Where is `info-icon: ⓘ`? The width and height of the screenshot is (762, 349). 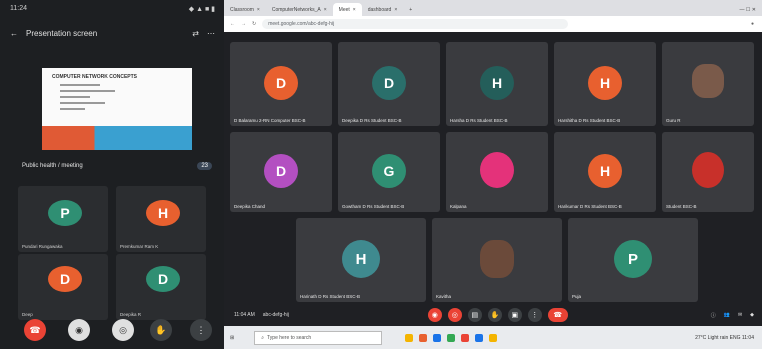
info-icon: ⓘ is located at coordinates (713, 315).